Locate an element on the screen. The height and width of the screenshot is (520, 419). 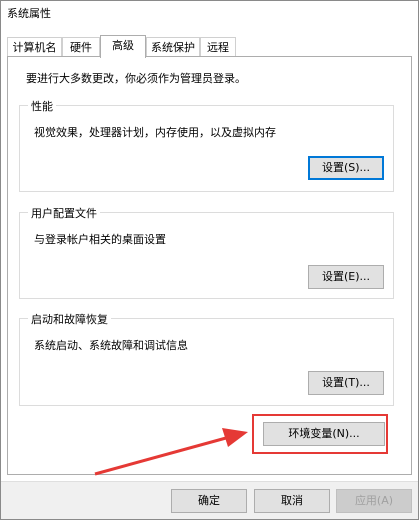
user-profiles-desc: 与登录帐户相关的桌面设置 is located at coordinates (100, 239).